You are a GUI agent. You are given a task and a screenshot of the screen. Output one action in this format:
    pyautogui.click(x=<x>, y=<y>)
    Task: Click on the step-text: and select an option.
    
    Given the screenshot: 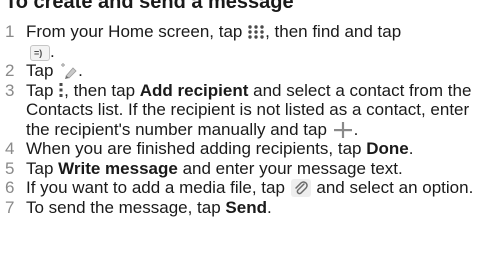 What is the action you would take?
    pyautogui.click(x=392, y=187)
    